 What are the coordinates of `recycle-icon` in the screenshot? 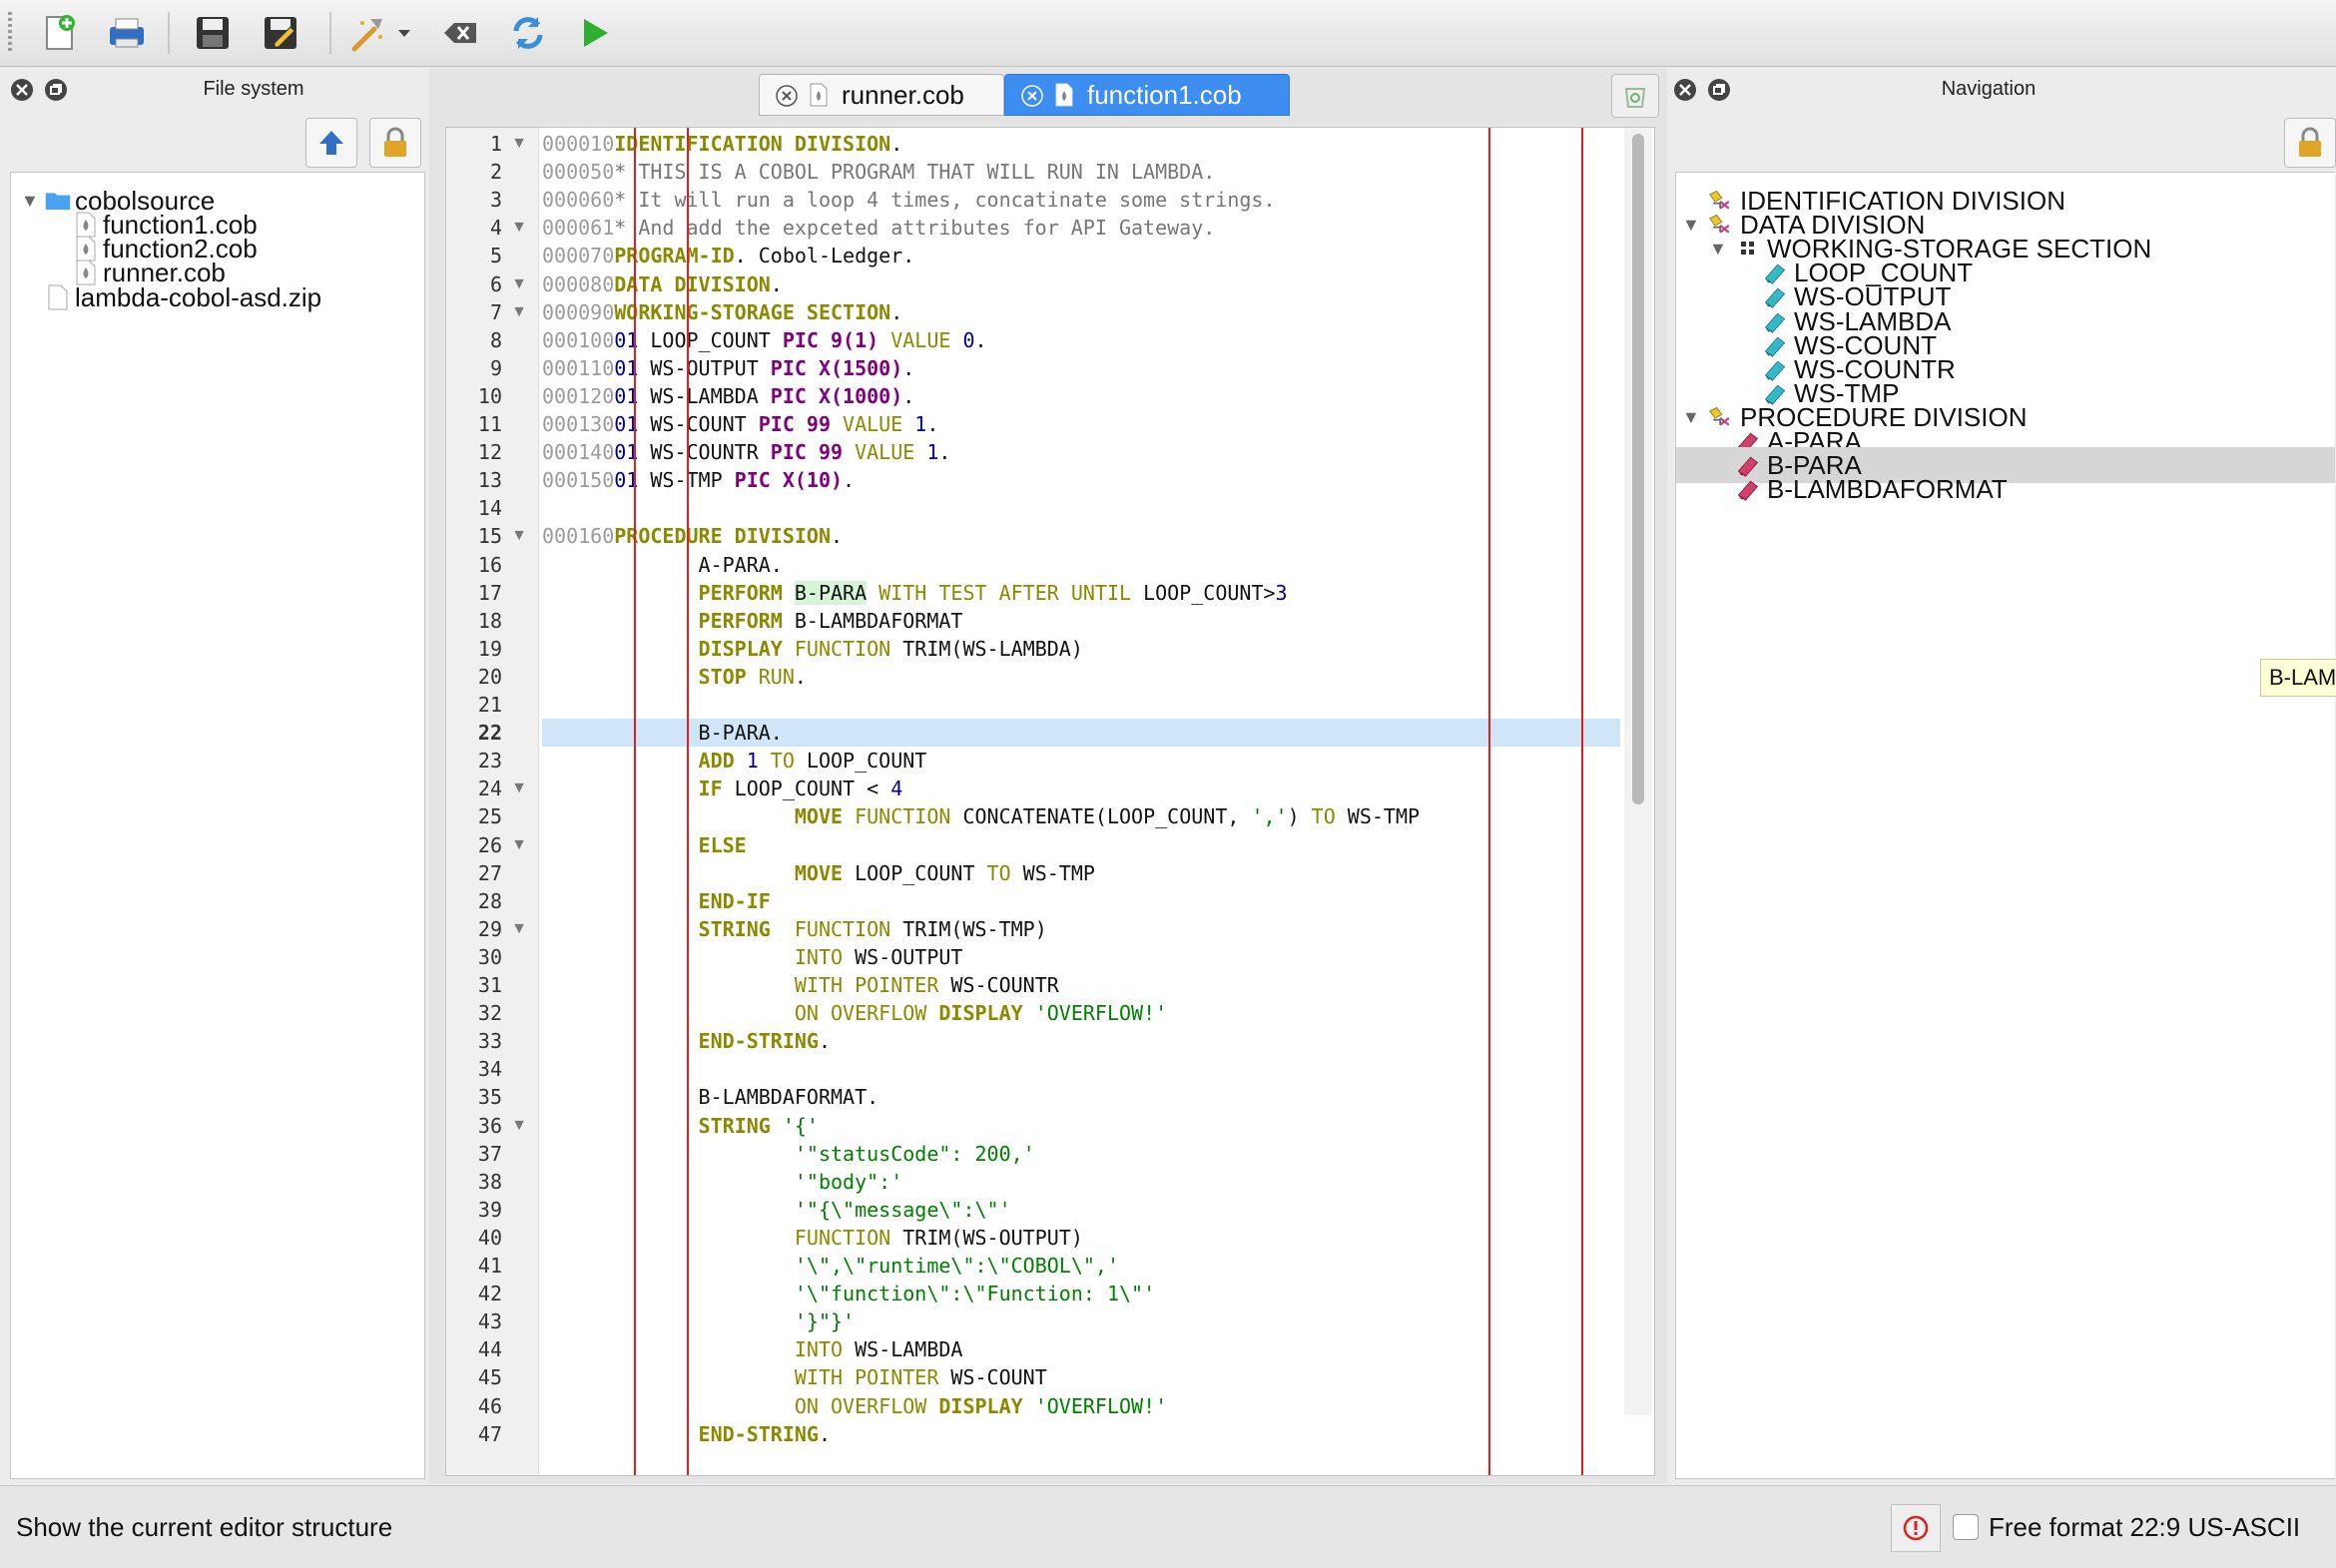 It's located at (1635, 98).